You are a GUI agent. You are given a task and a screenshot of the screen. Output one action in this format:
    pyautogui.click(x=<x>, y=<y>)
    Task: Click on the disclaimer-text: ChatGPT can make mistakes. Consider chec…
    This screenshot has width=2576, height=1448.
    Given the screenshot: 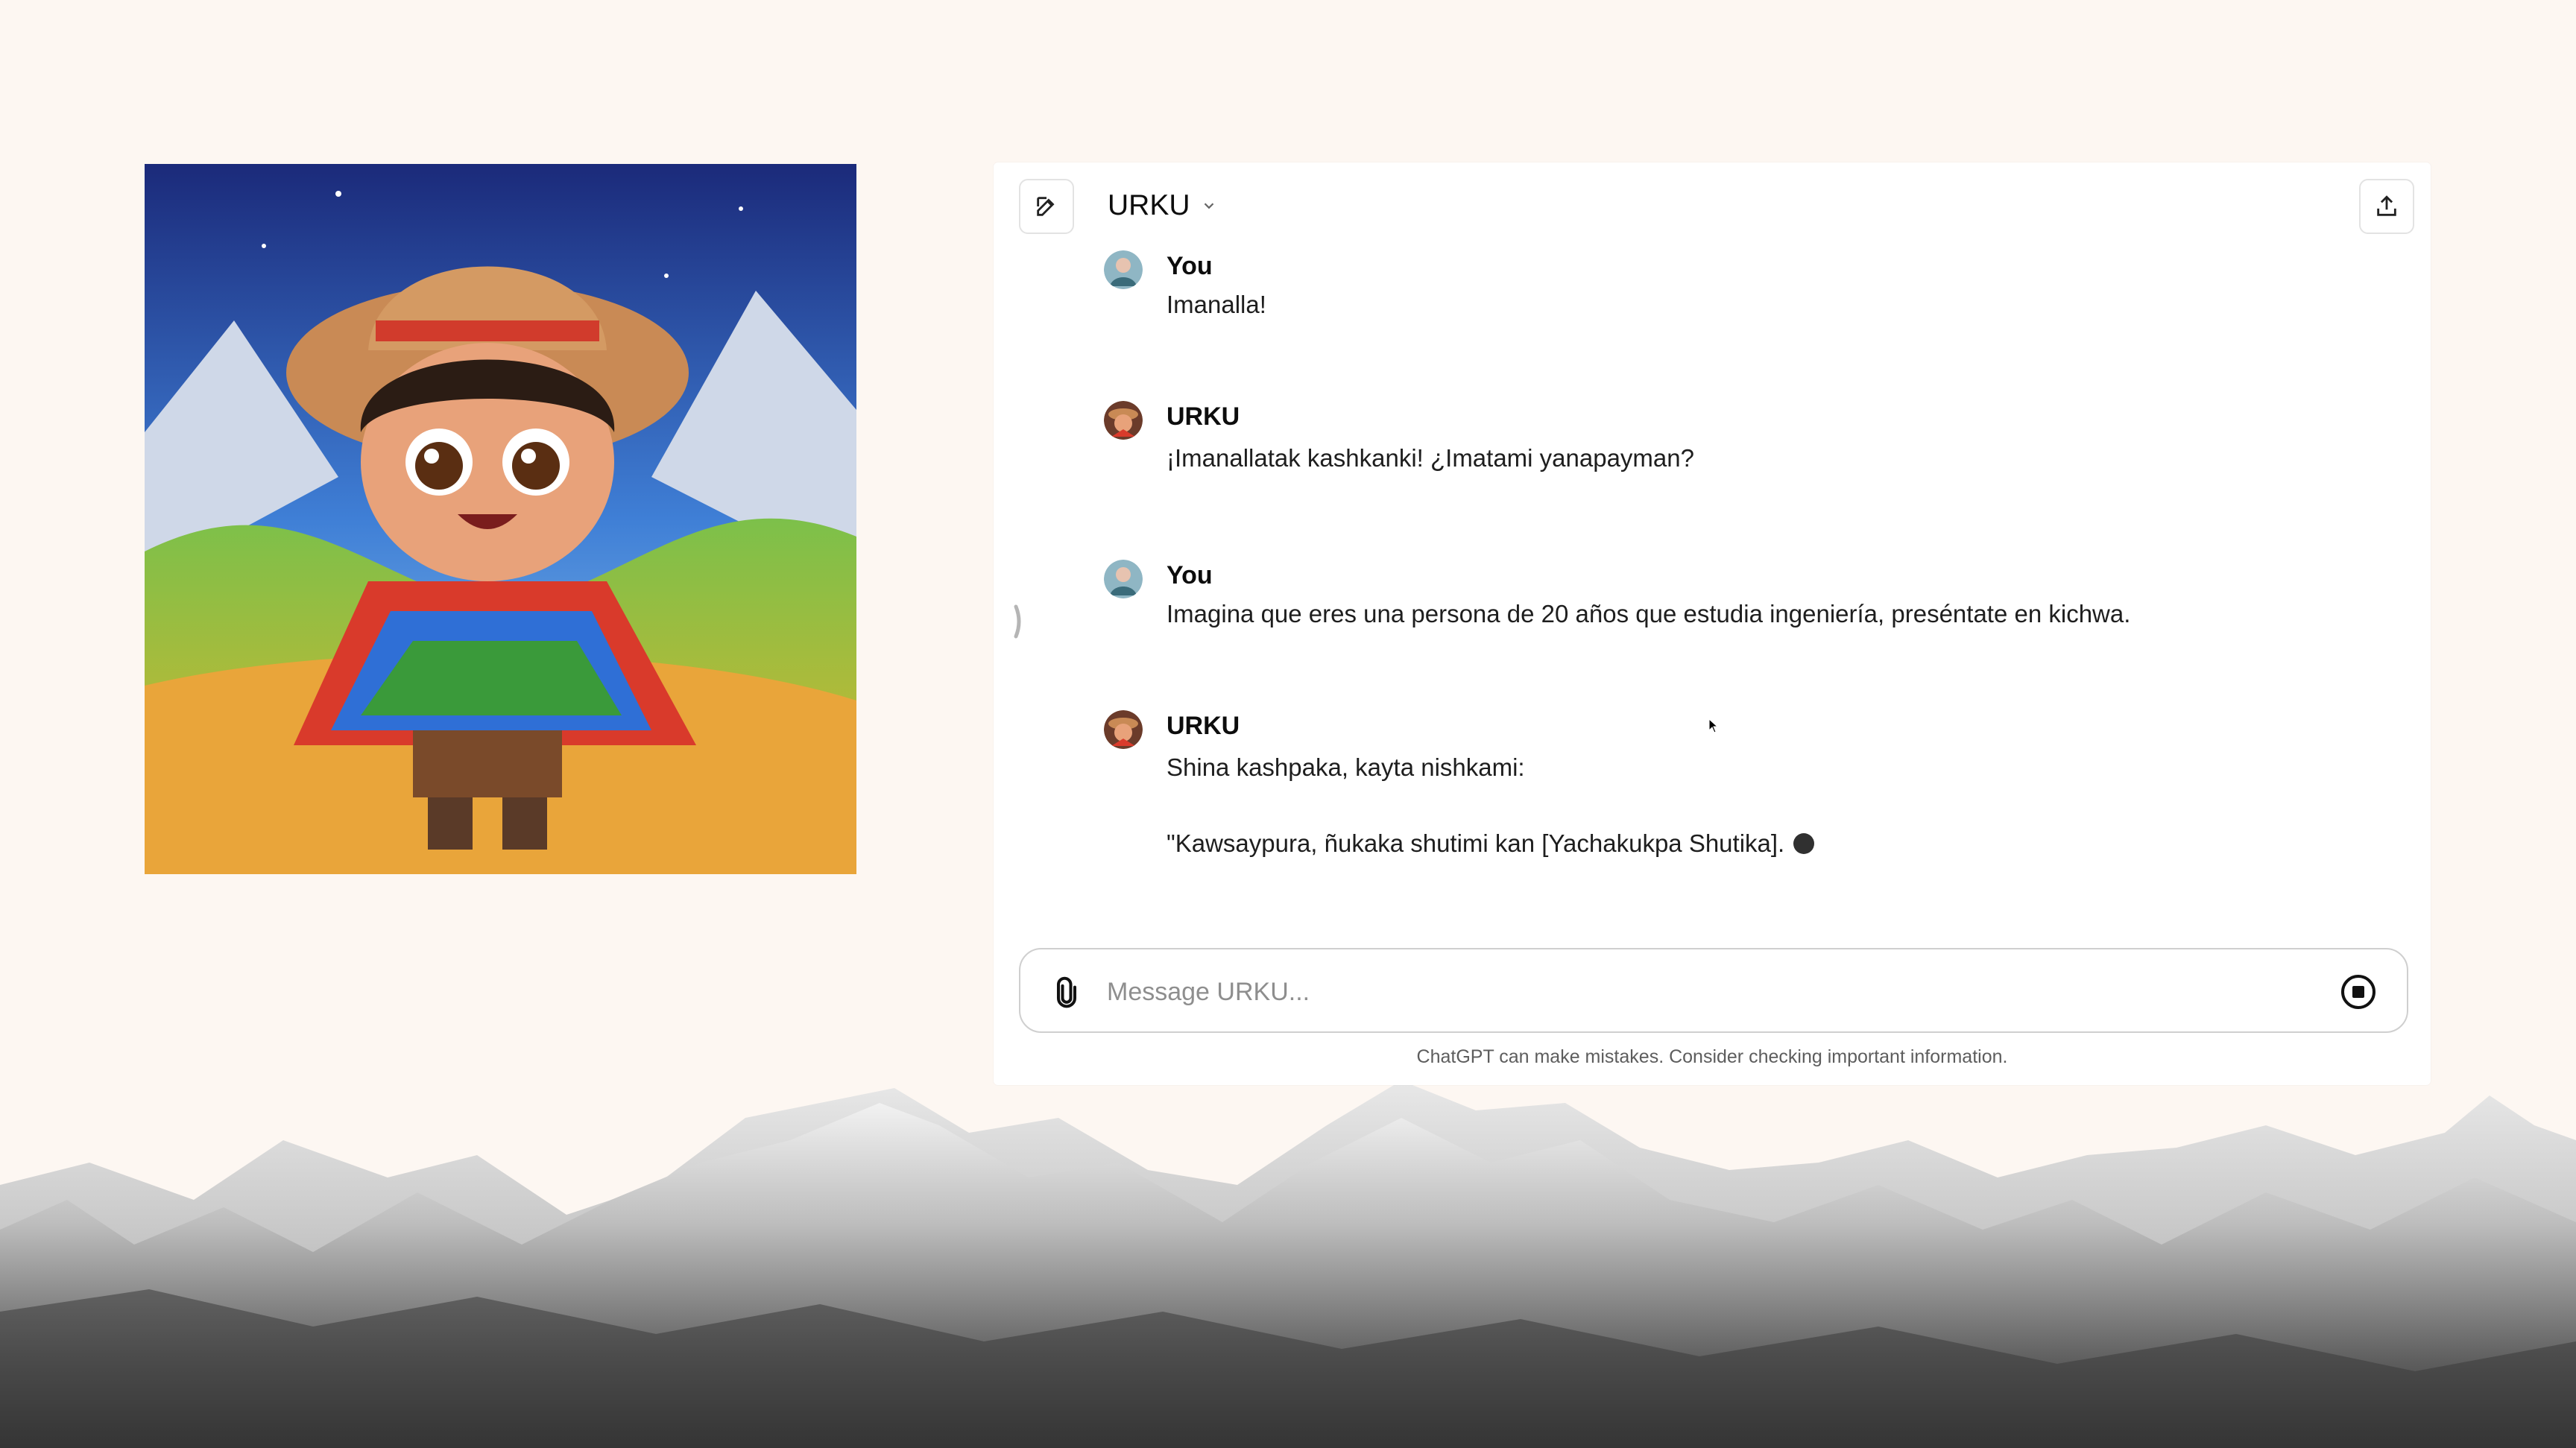 What is the action you would take?
    pyautogui.click(x=1712, y=1056)
    